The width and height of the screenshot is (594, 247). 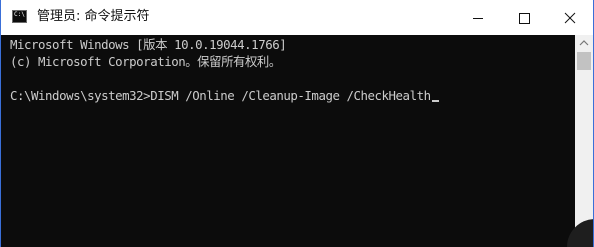 What do you see at coordinates (93, 16) in the screenshot?
I see `window-title: 管理员: 命令提示符` at bounding box center [93, 16].